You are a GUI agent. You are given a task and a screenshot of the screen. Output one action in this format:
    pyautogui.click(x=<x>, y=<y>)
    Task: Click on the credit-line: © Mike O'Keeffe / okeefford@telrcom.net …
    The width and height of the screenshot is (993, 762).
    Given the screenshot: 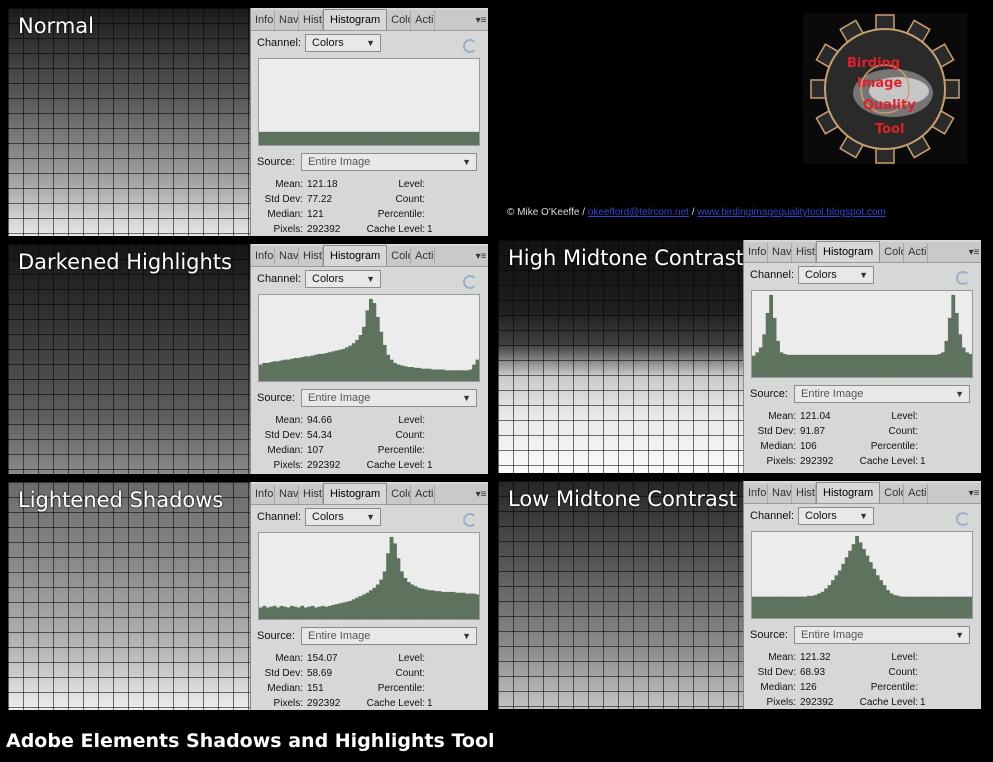 What is the action you would take?
    pyautogui.click(x=696, y=212)
    